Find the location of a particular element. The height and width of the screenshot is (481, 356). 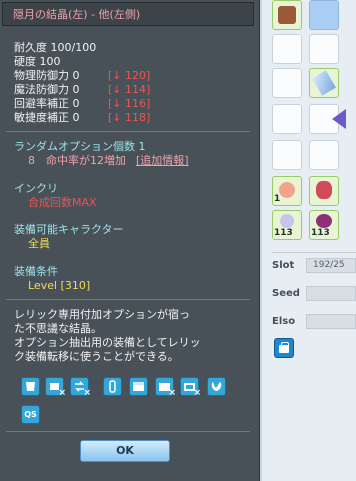

inkuri-value: 合成回数MAX is located at coordinates (62, 202).